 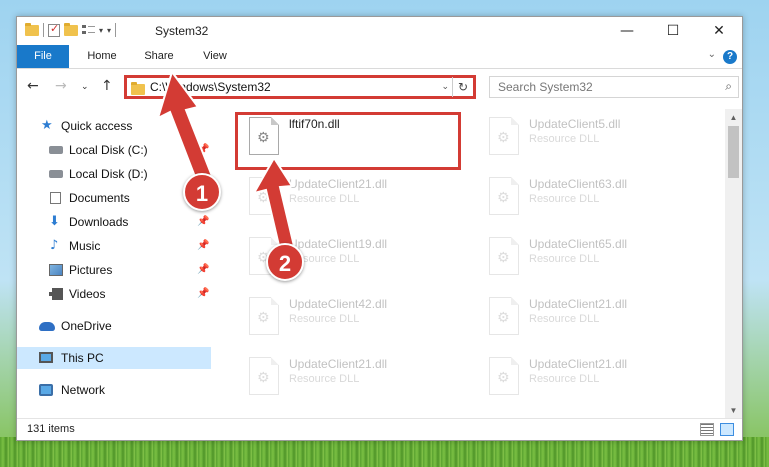 I want to click on scrollbar-thumb, so click(x=733, y=152).